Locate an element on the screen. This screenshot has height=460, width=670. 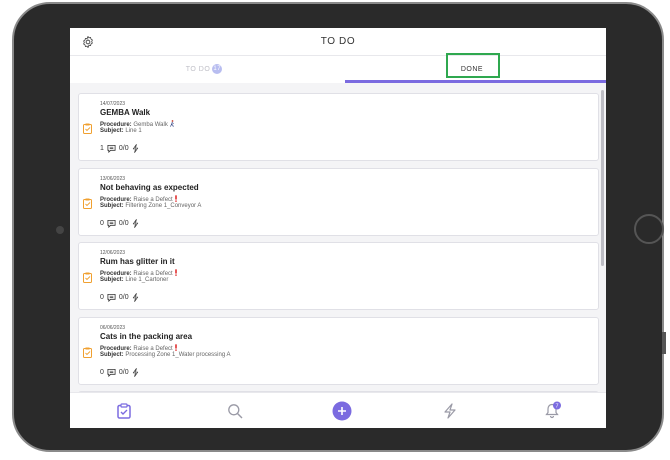
top-bar: TO DO is located at coordinates (338, 42).